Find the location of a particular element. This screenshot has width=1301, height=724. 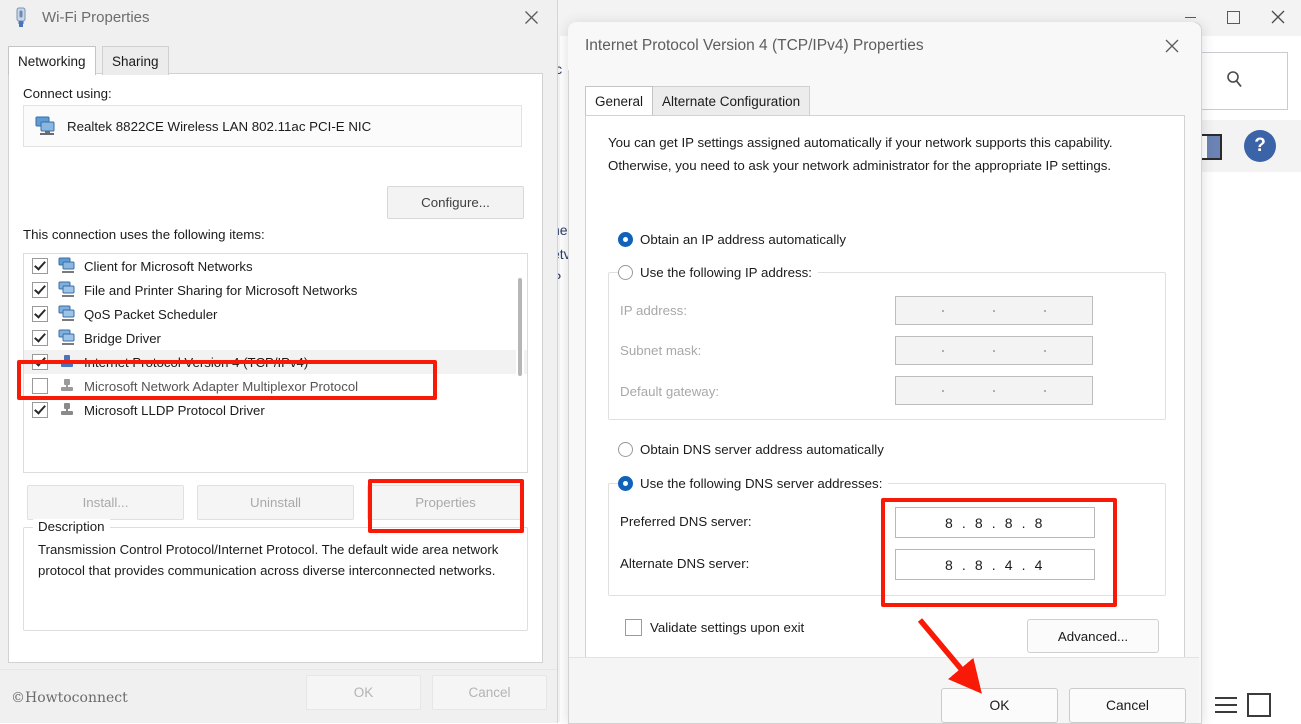

list-item: Bridge Driver is located at coordinates (275, 338).